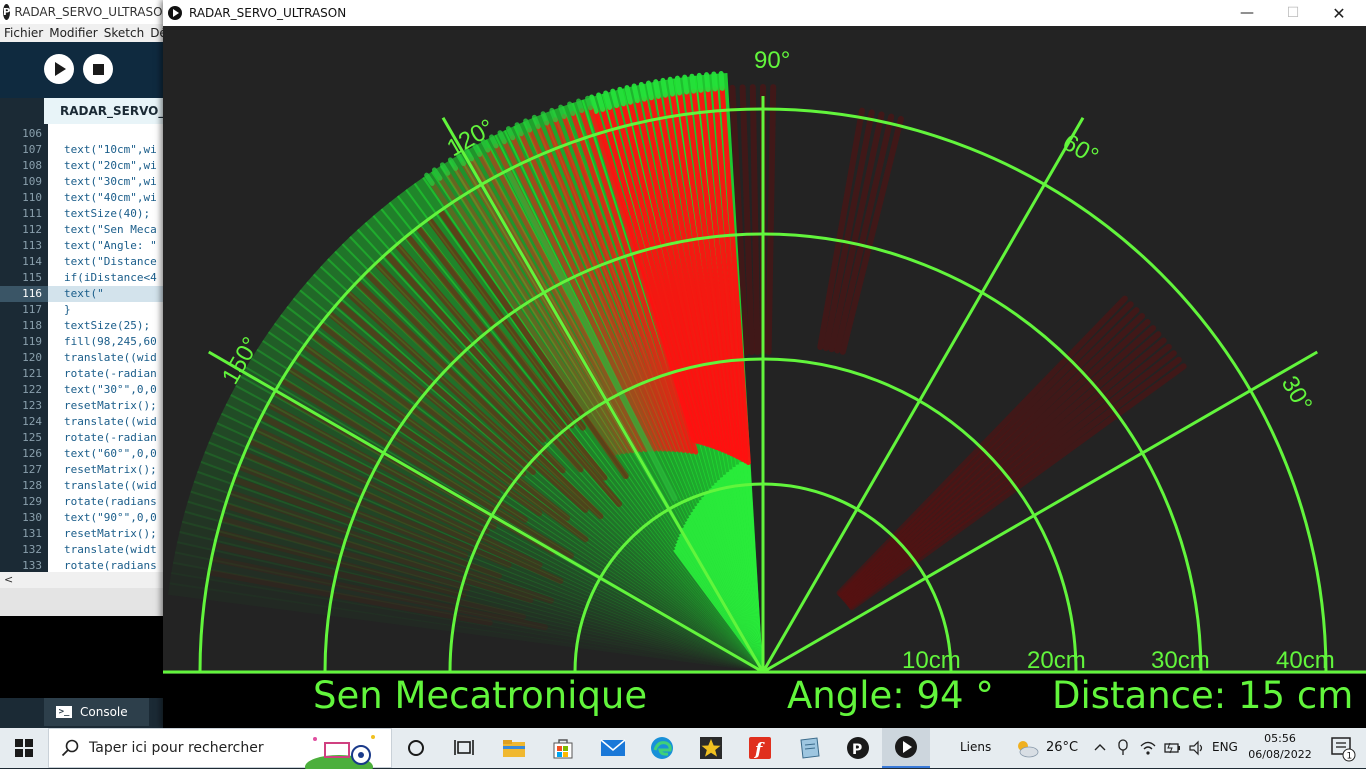 Image resolution: width=1366 pixels, height=769 pixels. Describe the element at coordinates (1173, 748) in the screenshot. I see `battery-icon` at that location.